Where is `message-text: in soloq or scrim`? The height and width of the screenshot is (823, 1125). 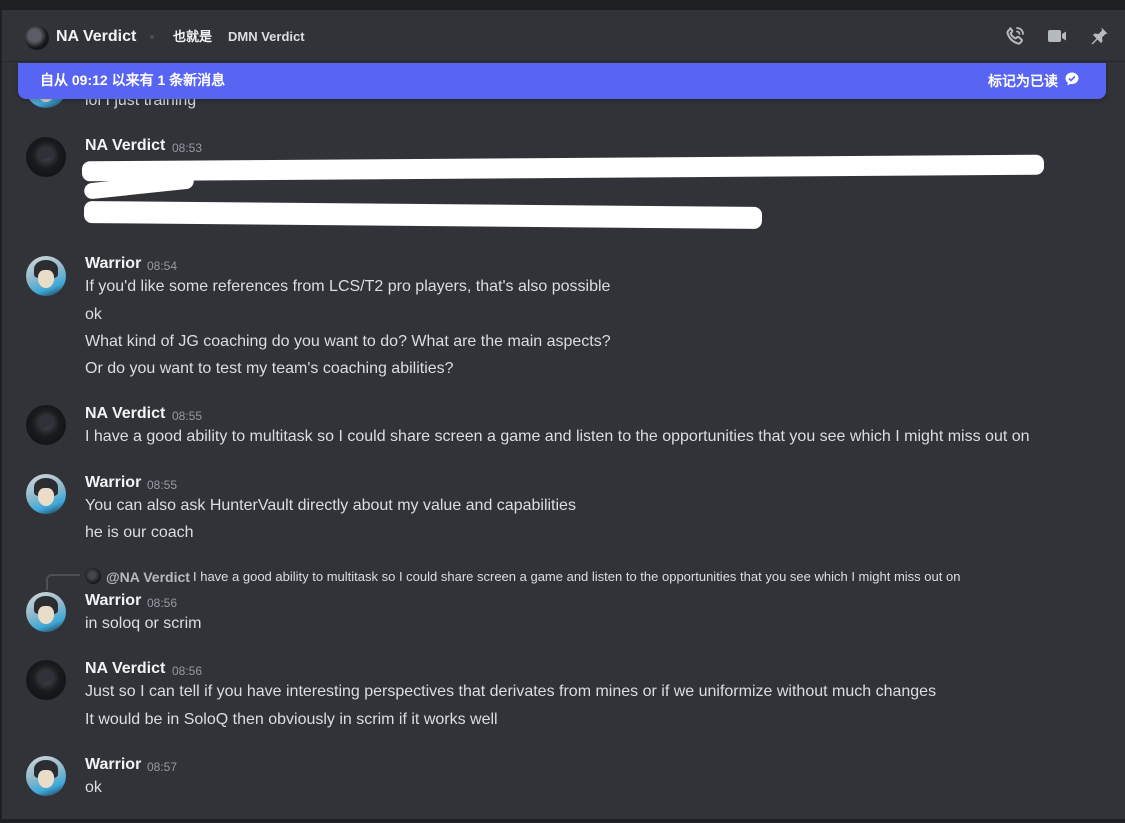 message-text: in soloq or scrim is located at coordinates (143, 623).